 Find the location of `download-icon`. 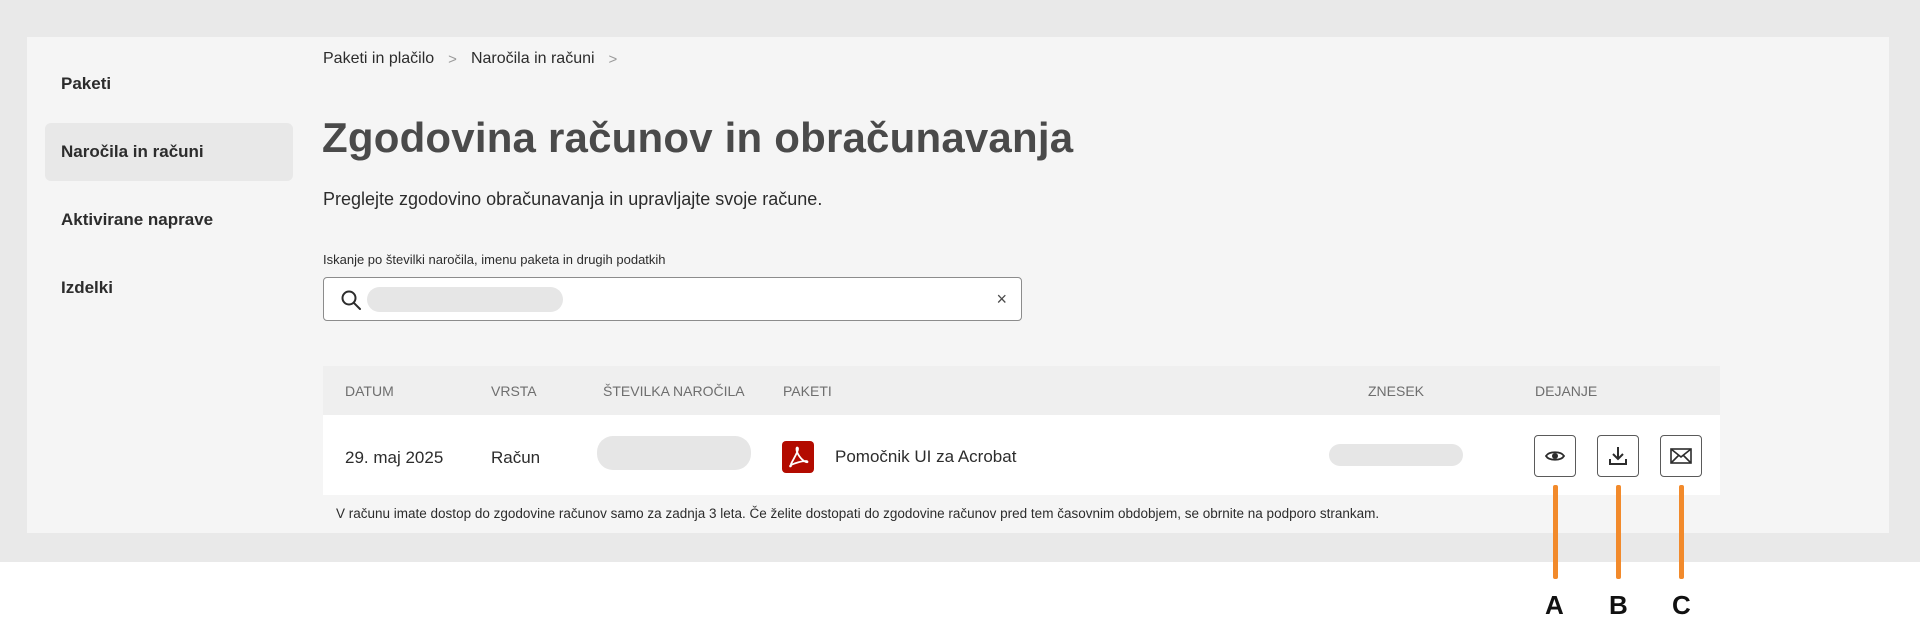

download-icon is located at coordinates (1618, 456).